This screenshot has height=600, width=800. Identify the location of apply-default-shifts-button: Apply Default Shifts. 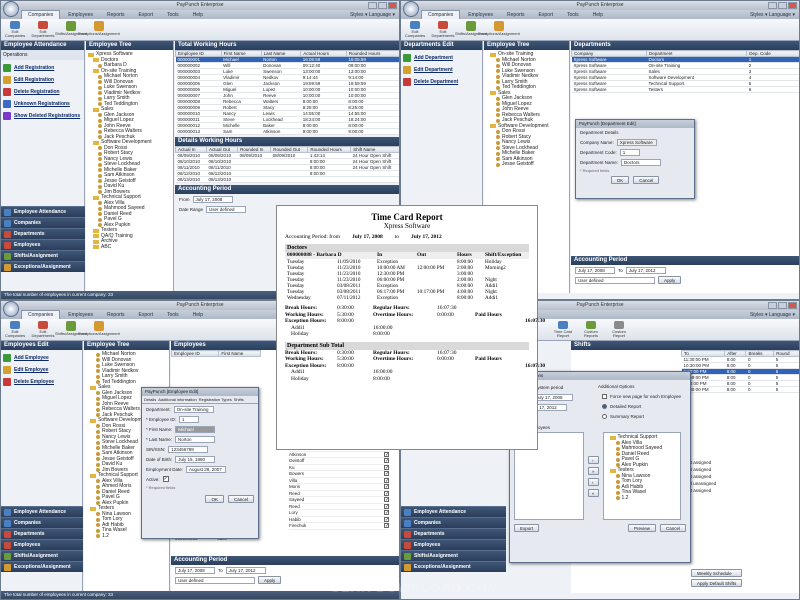
(717, 583).